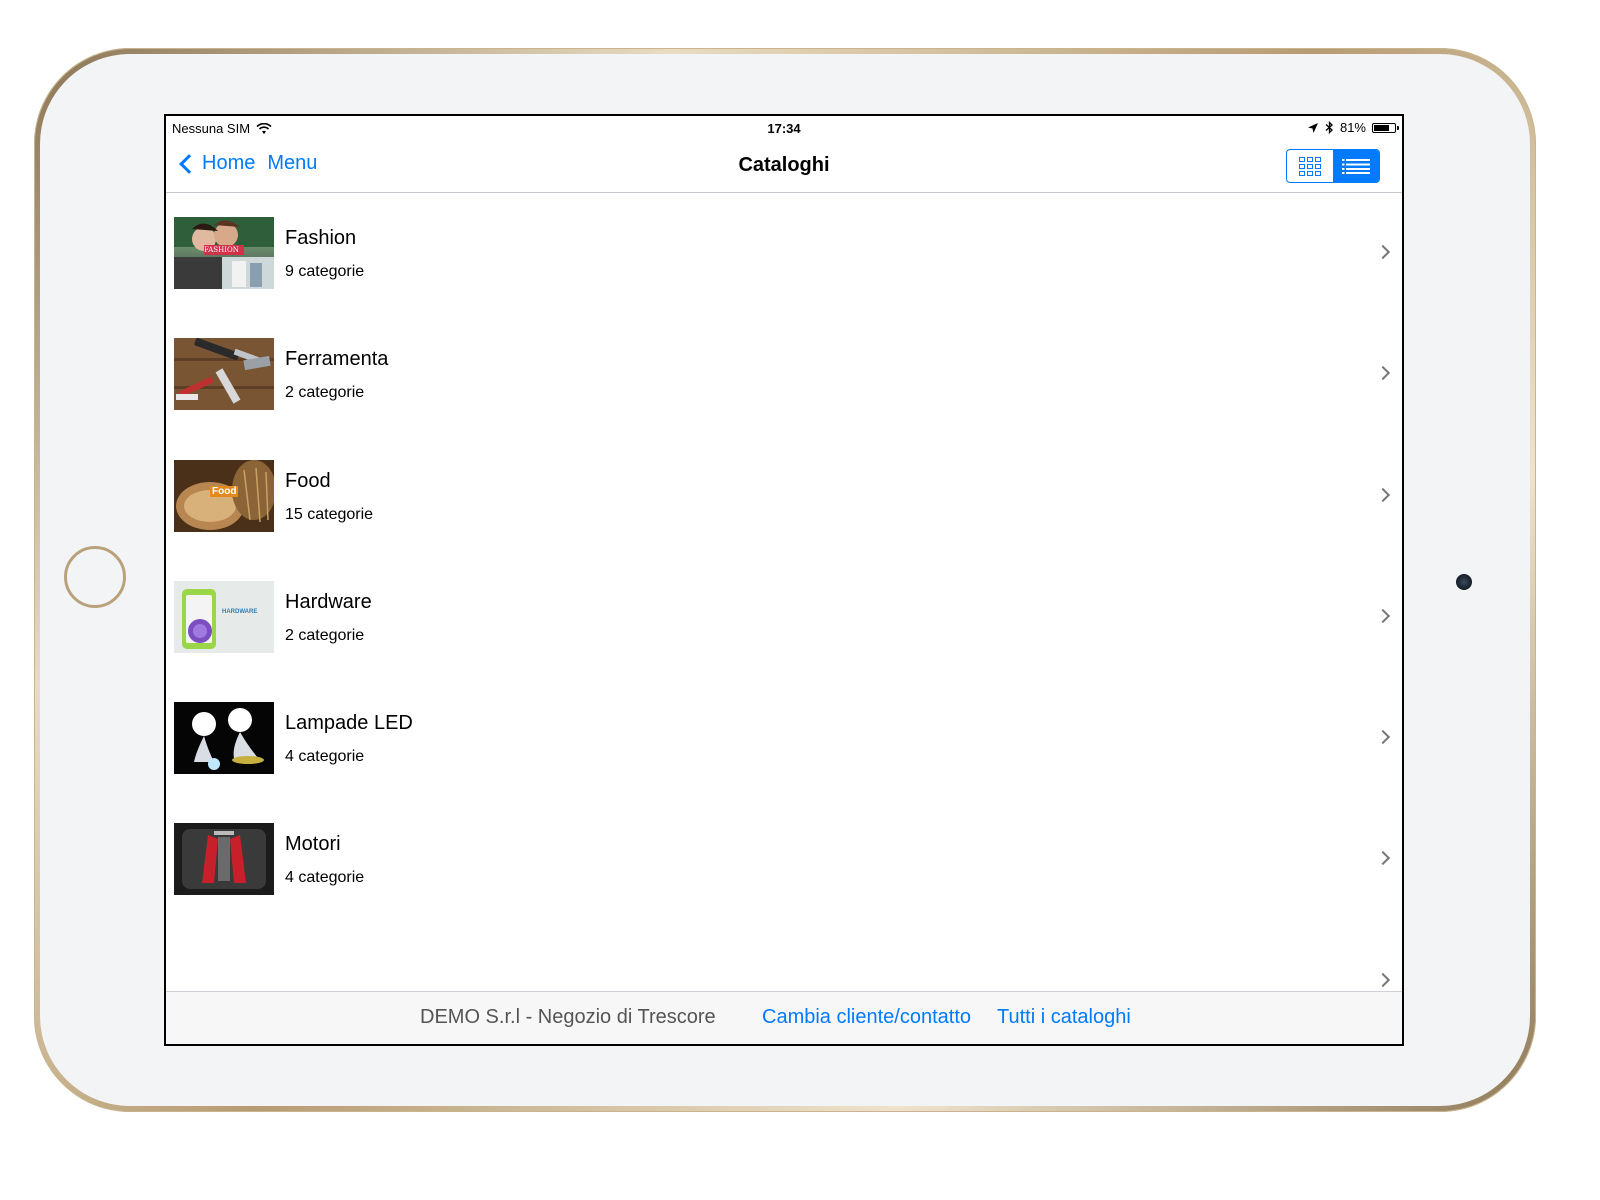  I want to click on camera-icon, so click(1464, 582).